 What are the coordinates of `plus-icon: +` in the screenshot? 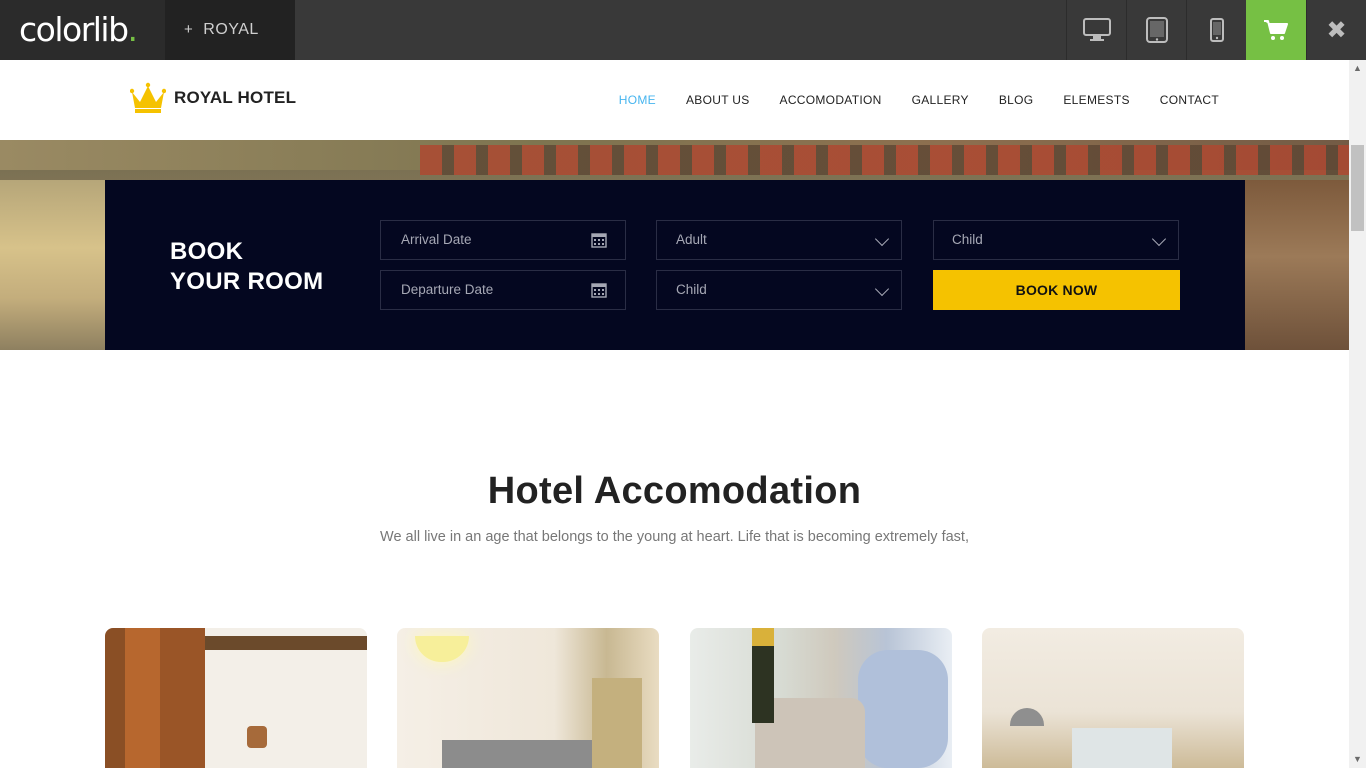 It's located at (189, 29).